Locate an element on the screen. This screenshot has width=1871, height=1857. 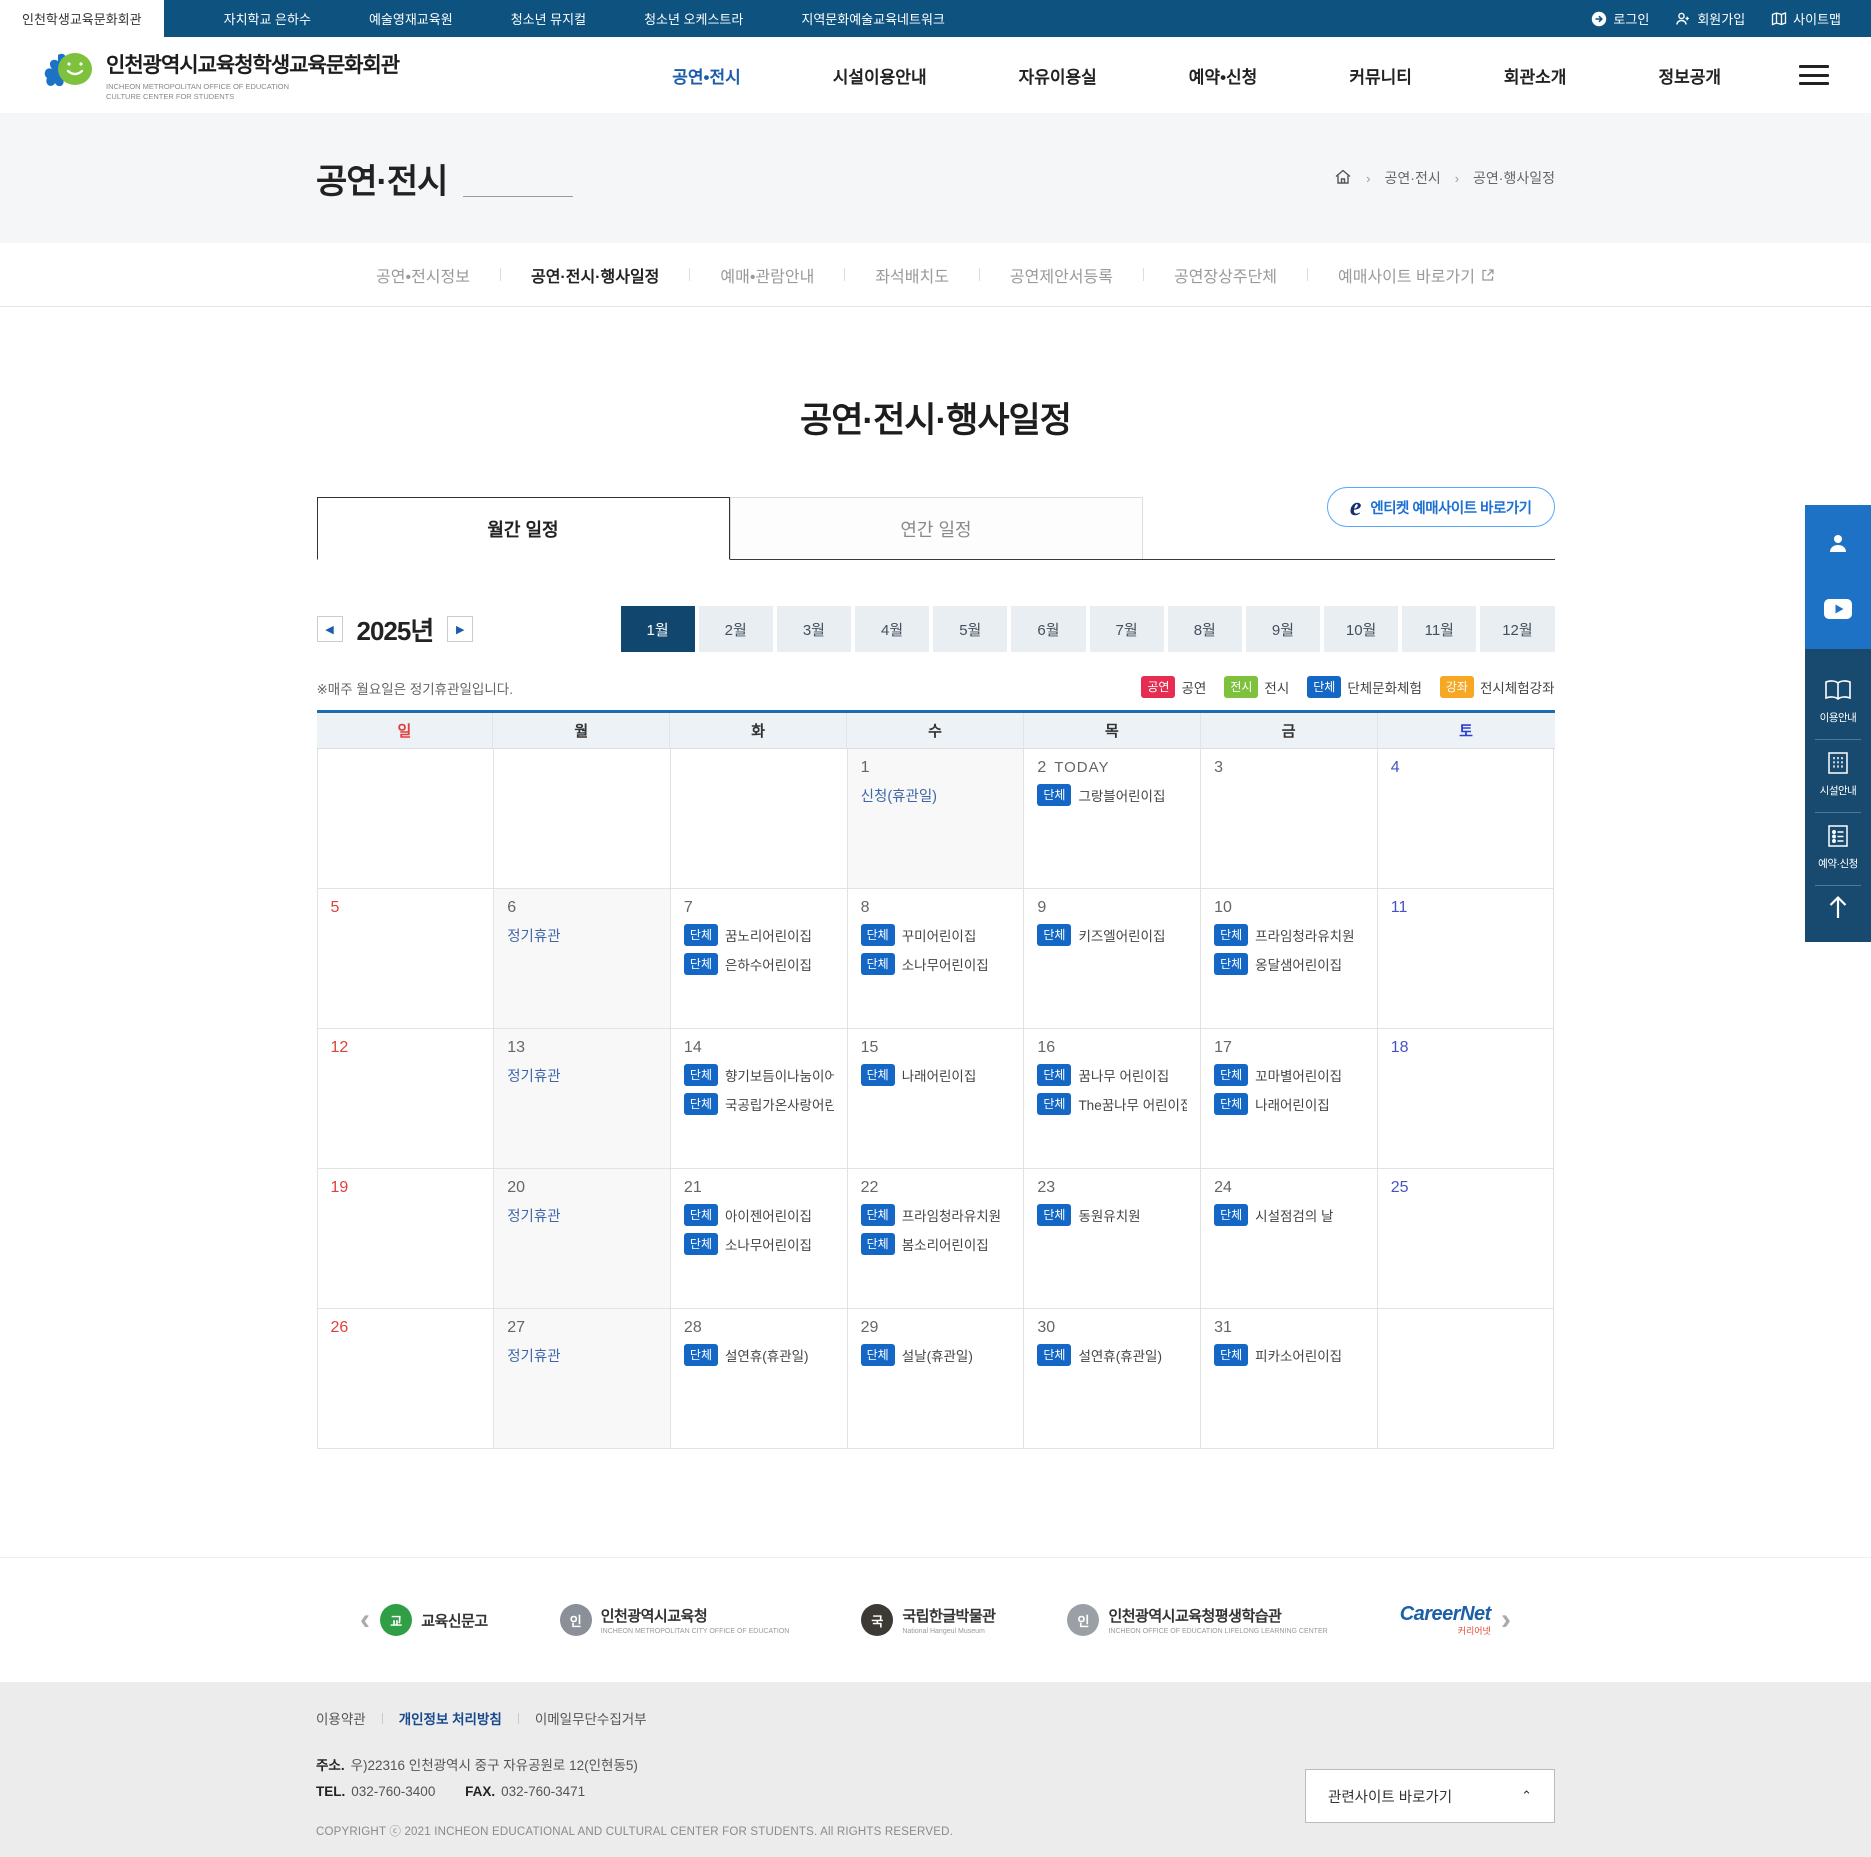
utility-link: 청소년 뮤지컬 is located at coordinates (548, 18).